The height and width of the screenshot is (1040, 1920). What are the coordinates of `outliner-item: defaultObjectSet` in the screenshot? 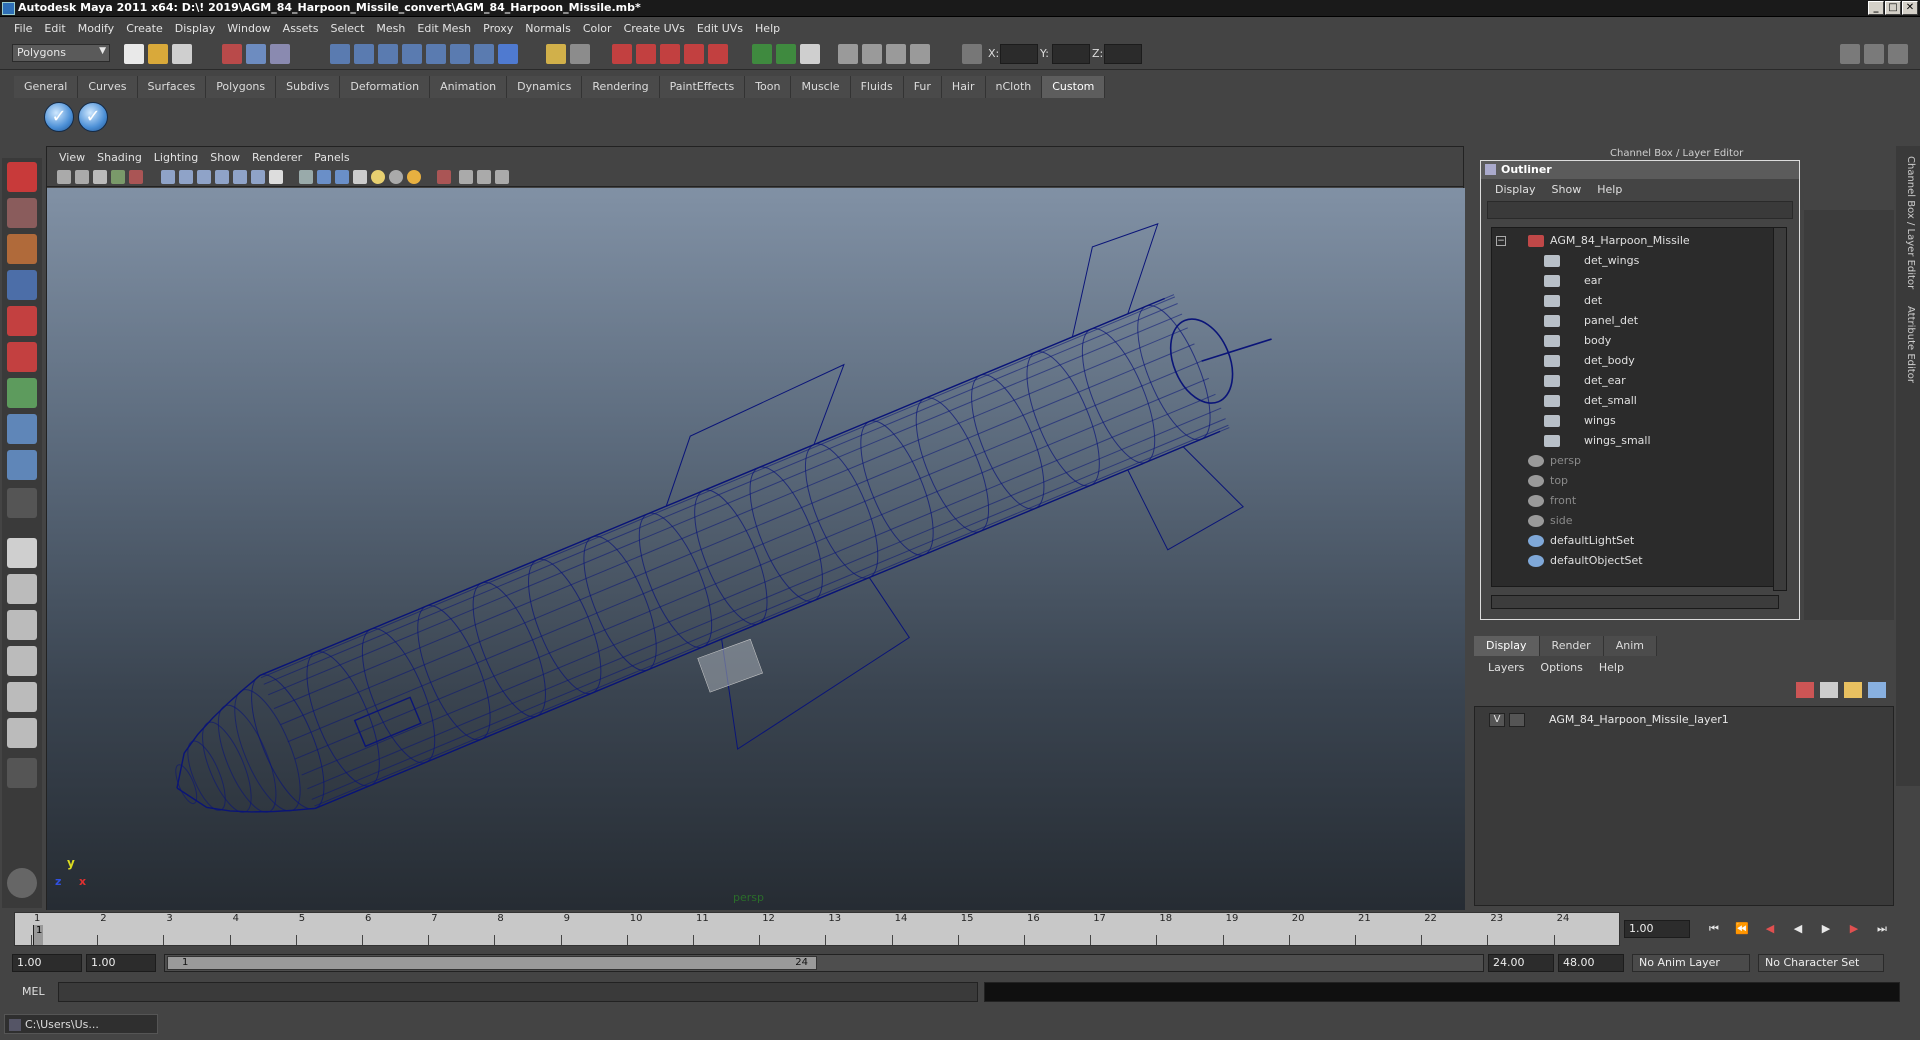 It's located at (1635, 561).